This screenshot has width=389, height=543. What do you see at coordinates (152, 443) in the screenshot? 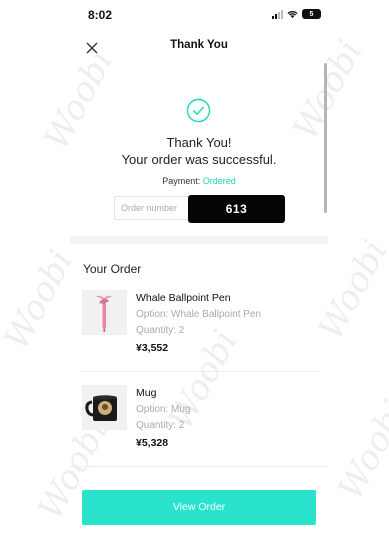
I see `item-price: ¥5,328` at bounding box center [152, 443].